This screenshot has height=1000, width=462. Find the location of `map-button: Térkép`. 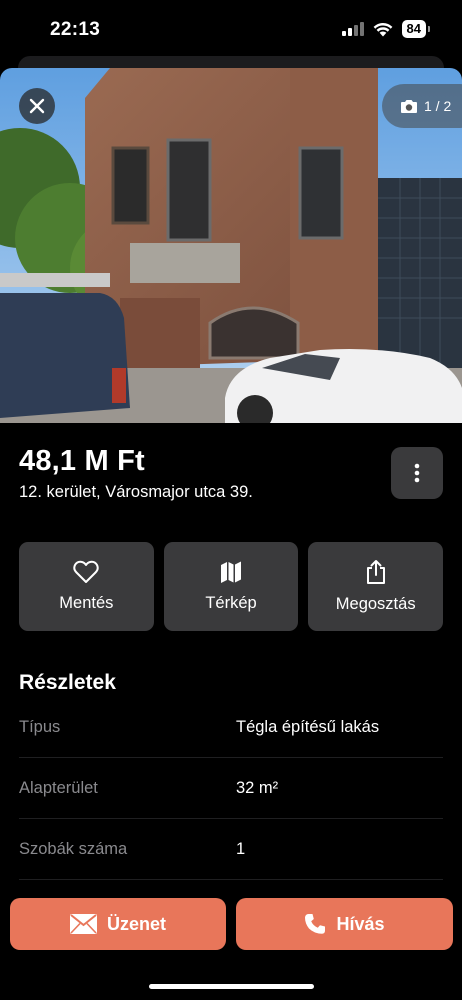

map-button: Térkép is located at coordinates (231, 586).